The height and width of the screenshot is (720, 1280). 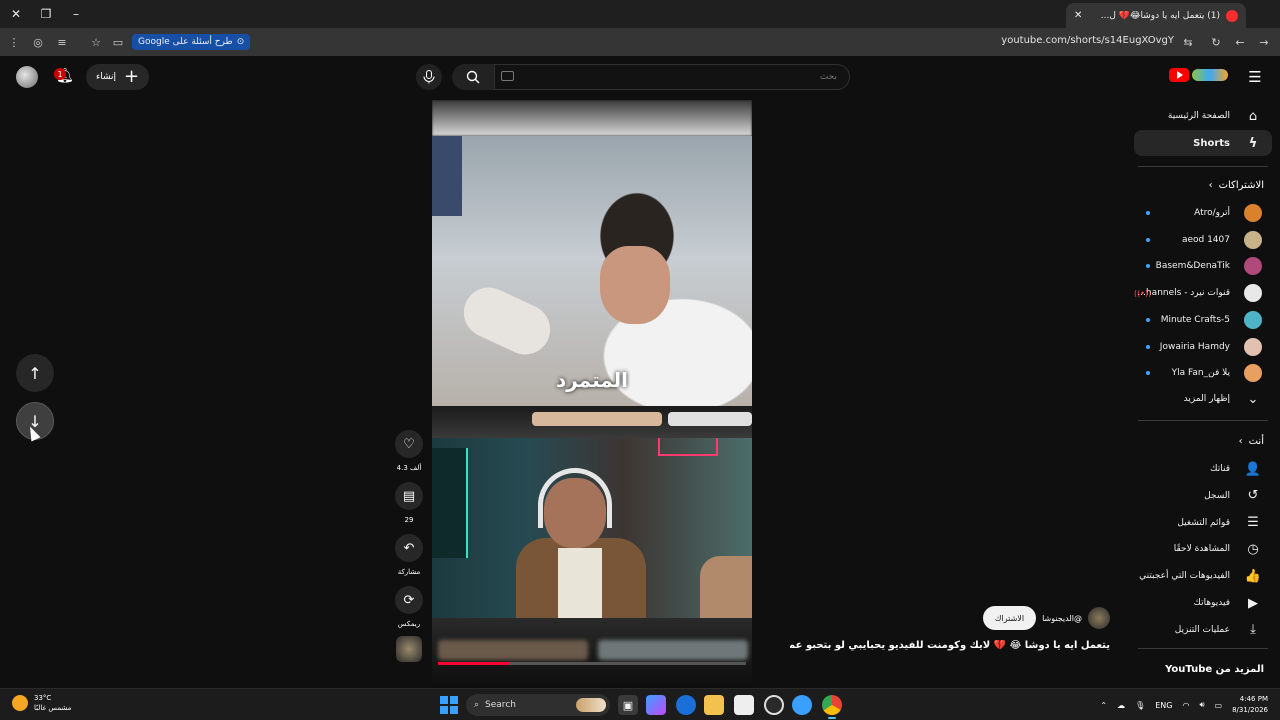 What do you see at coordinates (1203, 549) in the screenshot?
I see `sidebar-you-item: ◷ المشاهدة لاحقًا` at bounding box center [1203, 549].